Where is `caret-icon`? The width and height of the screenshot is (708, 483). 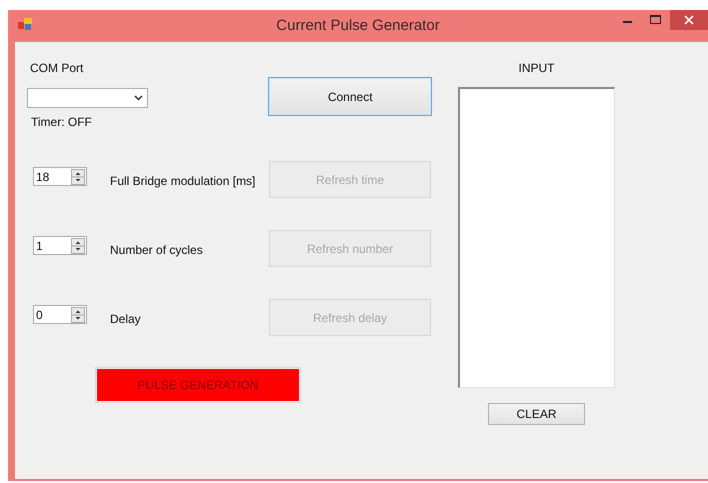 caret-icon is located at coordinates (138, 98).